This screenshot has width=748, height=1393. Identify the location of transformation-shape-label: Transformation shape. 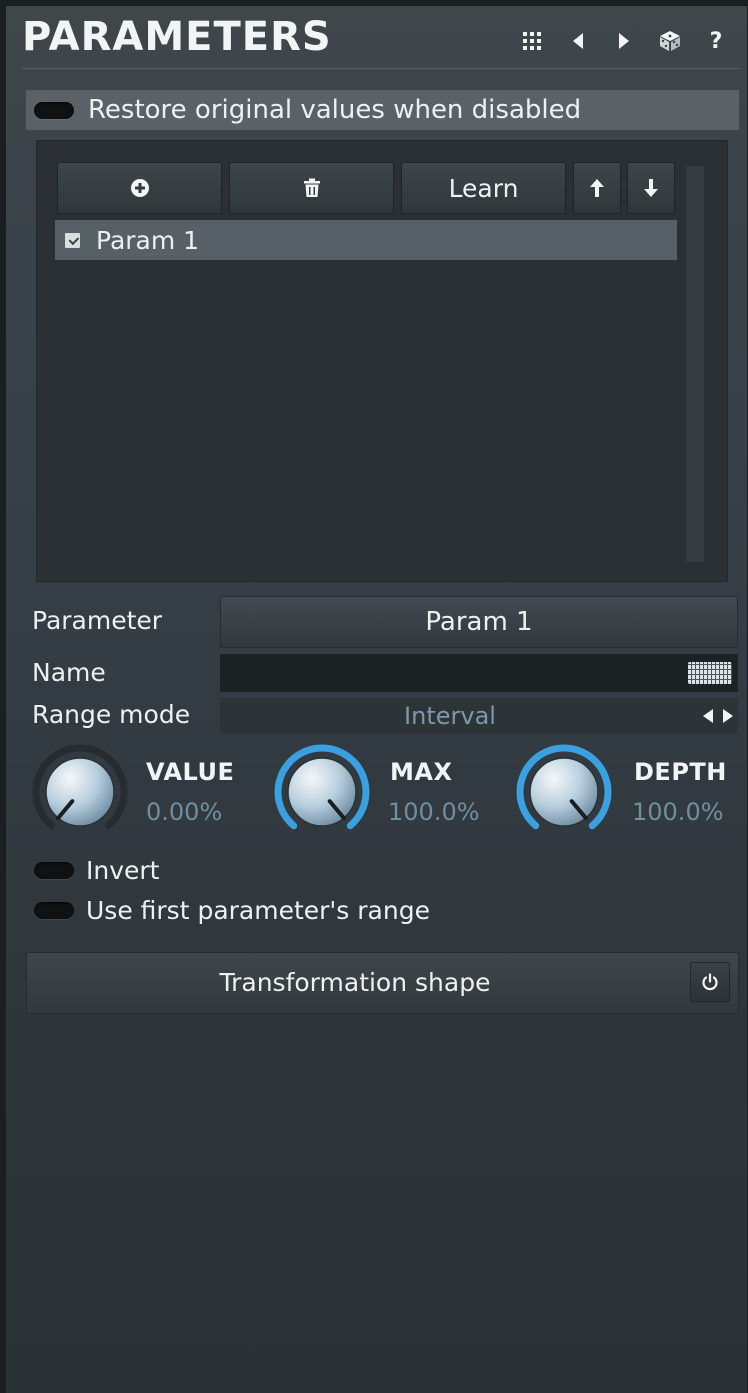
(355, 982).